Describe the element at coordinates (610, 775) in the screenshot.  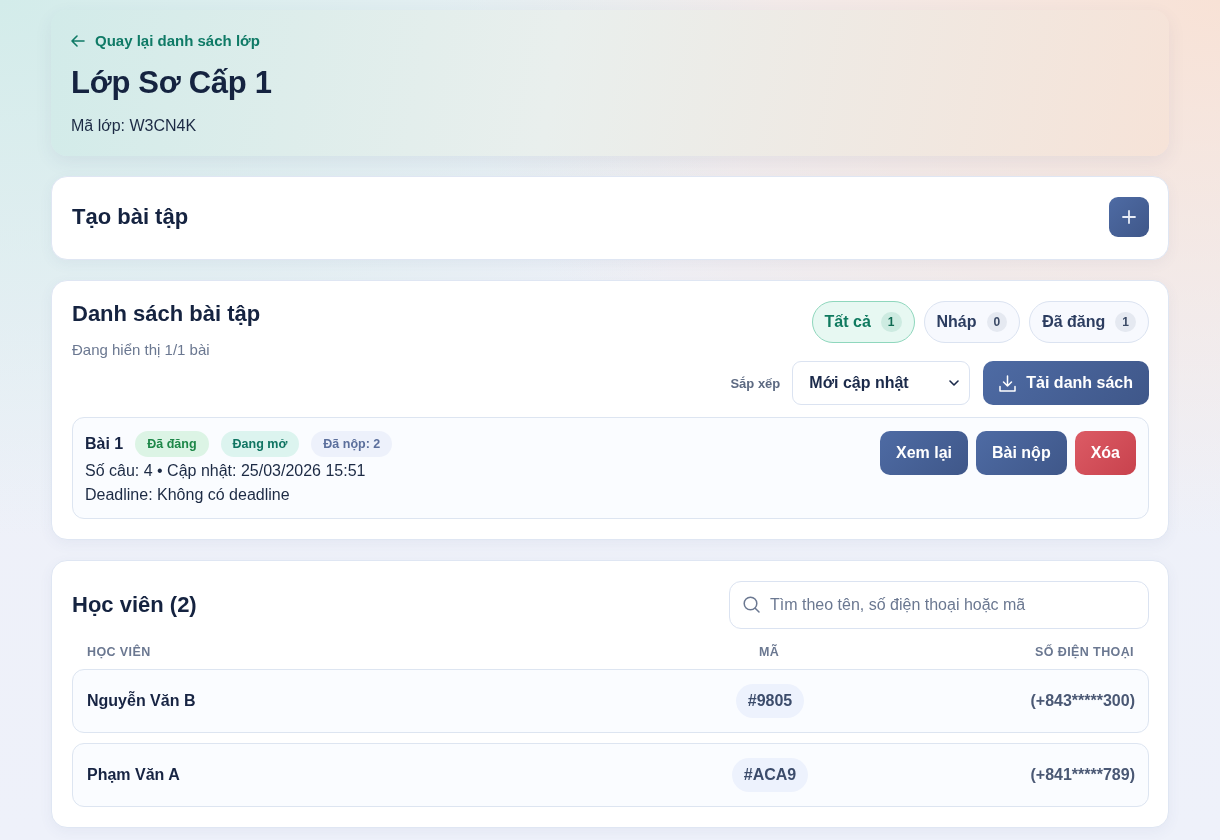
I see `student-row: Phạm Văn A #ACA9 (+841*****789)` at that location.